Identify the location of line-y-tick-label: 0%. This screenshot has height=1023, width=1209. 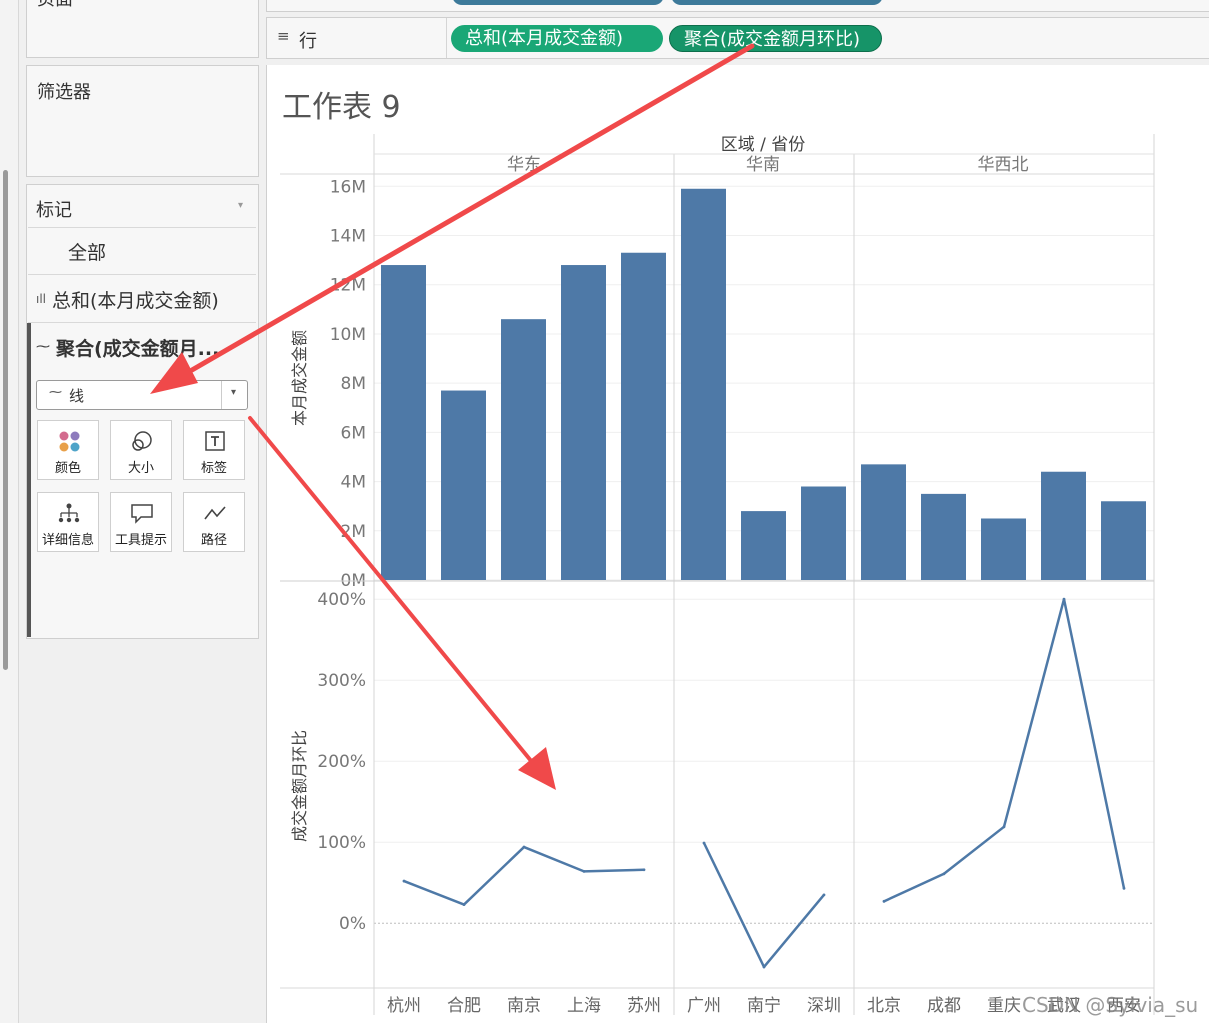
(352, 924).